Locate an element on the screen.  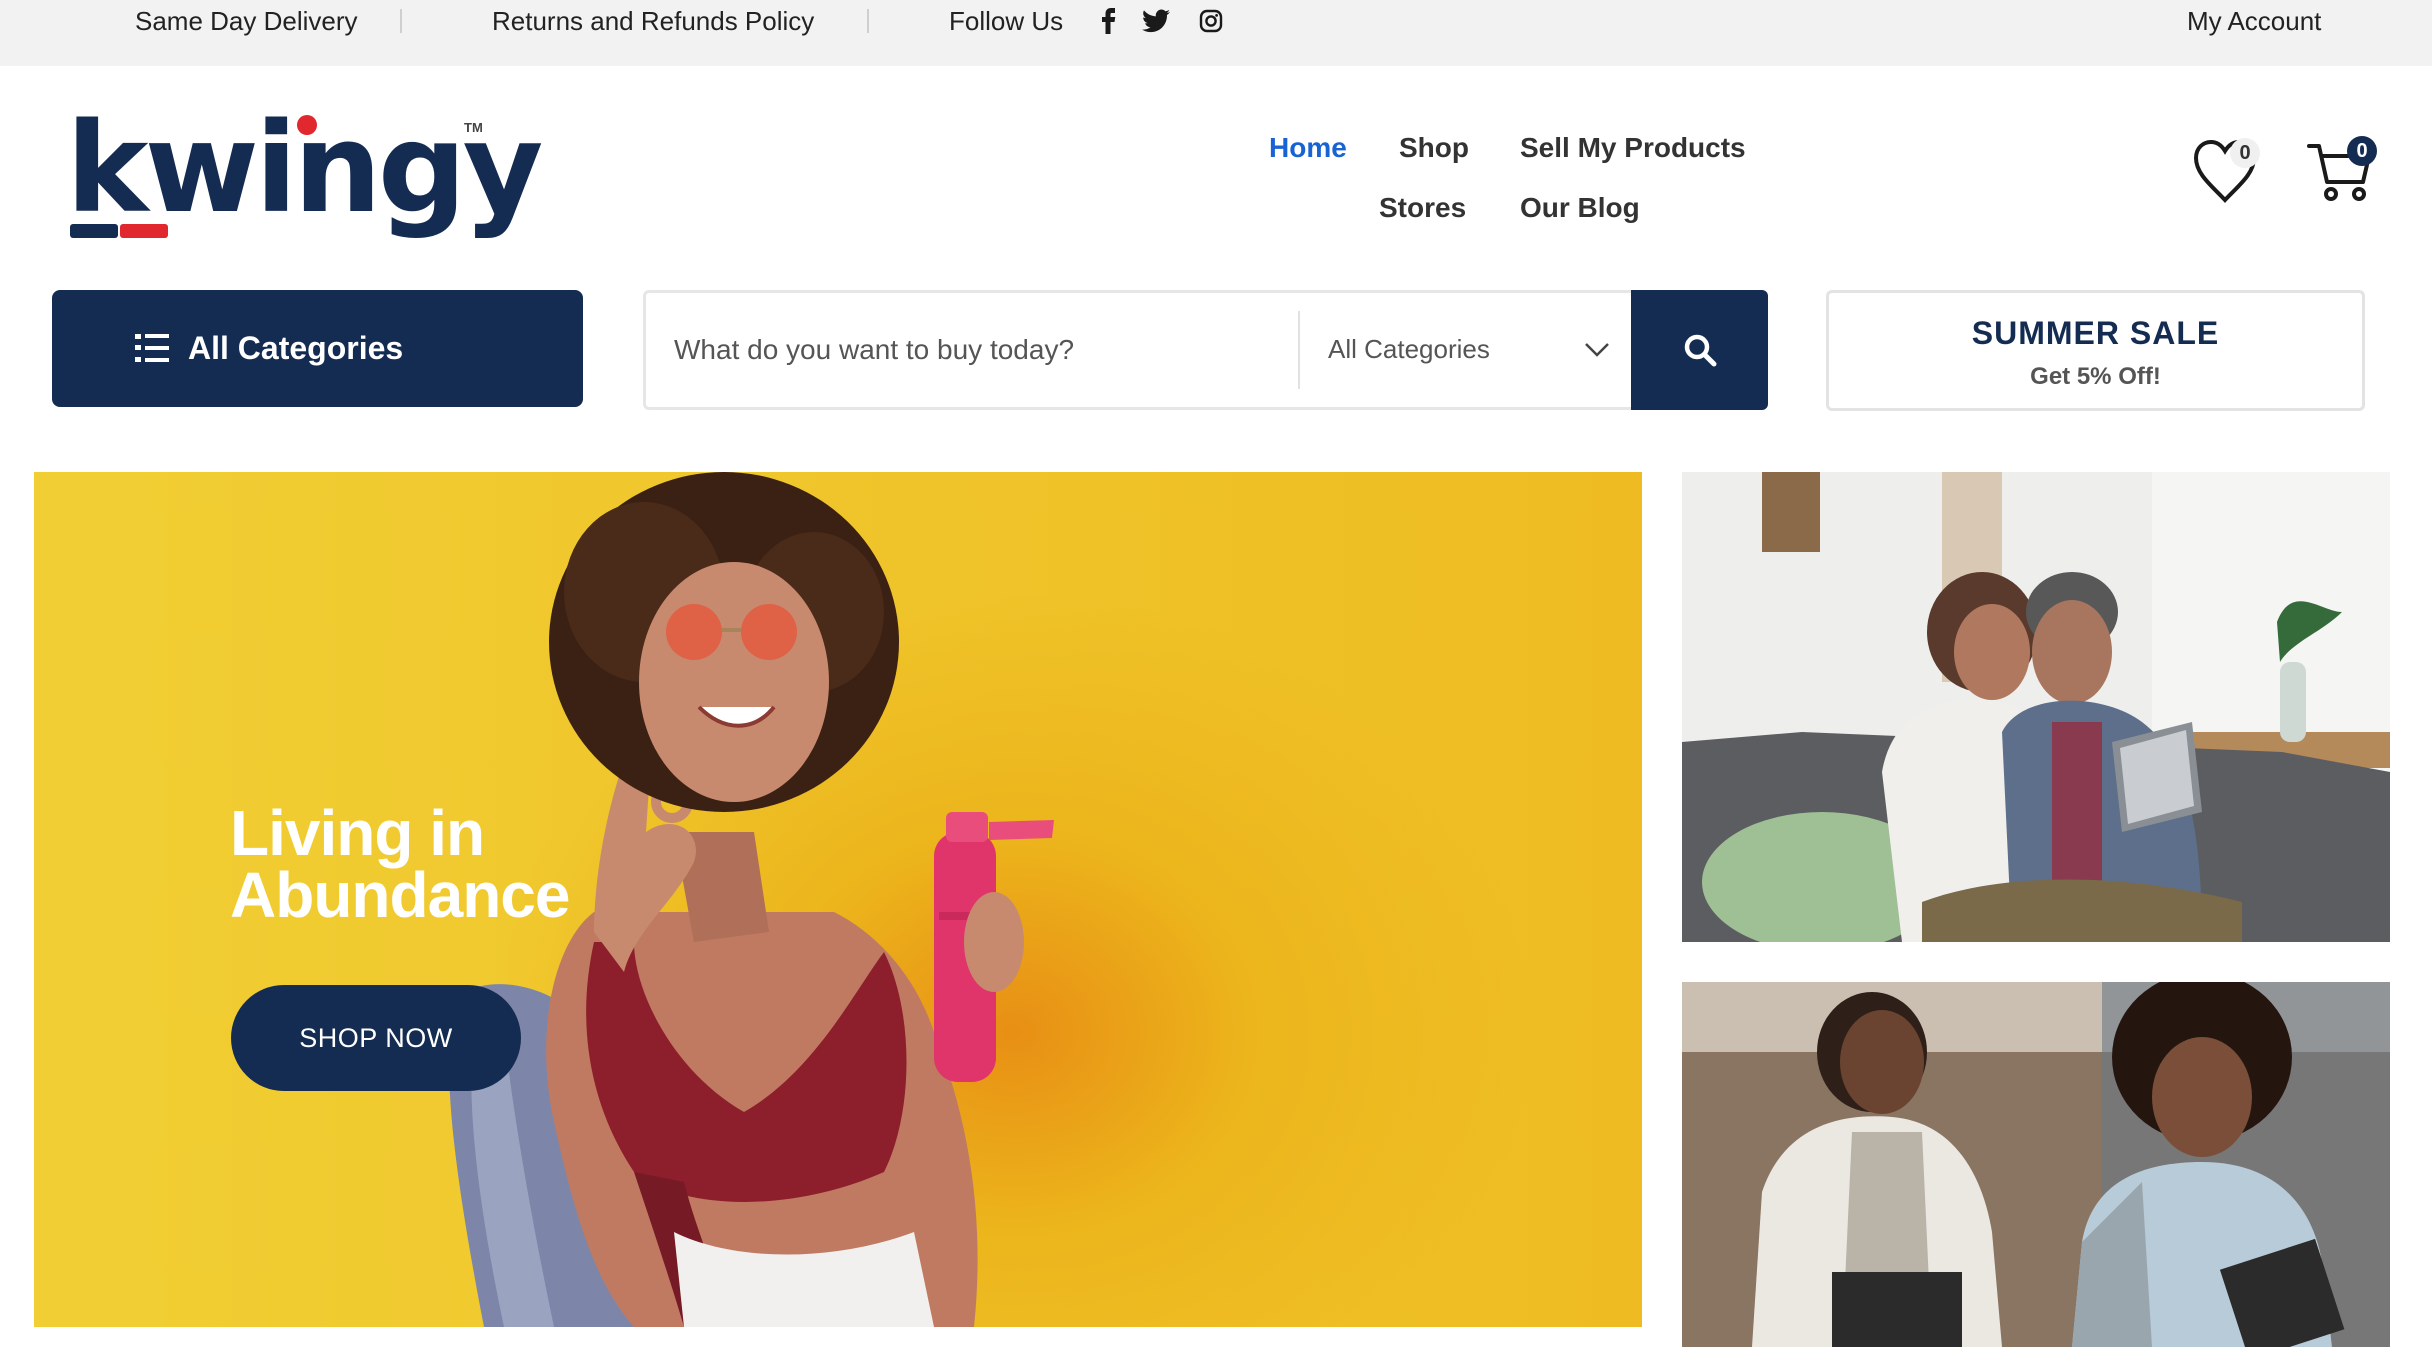
search-button is located at coordinates (1699, 350).